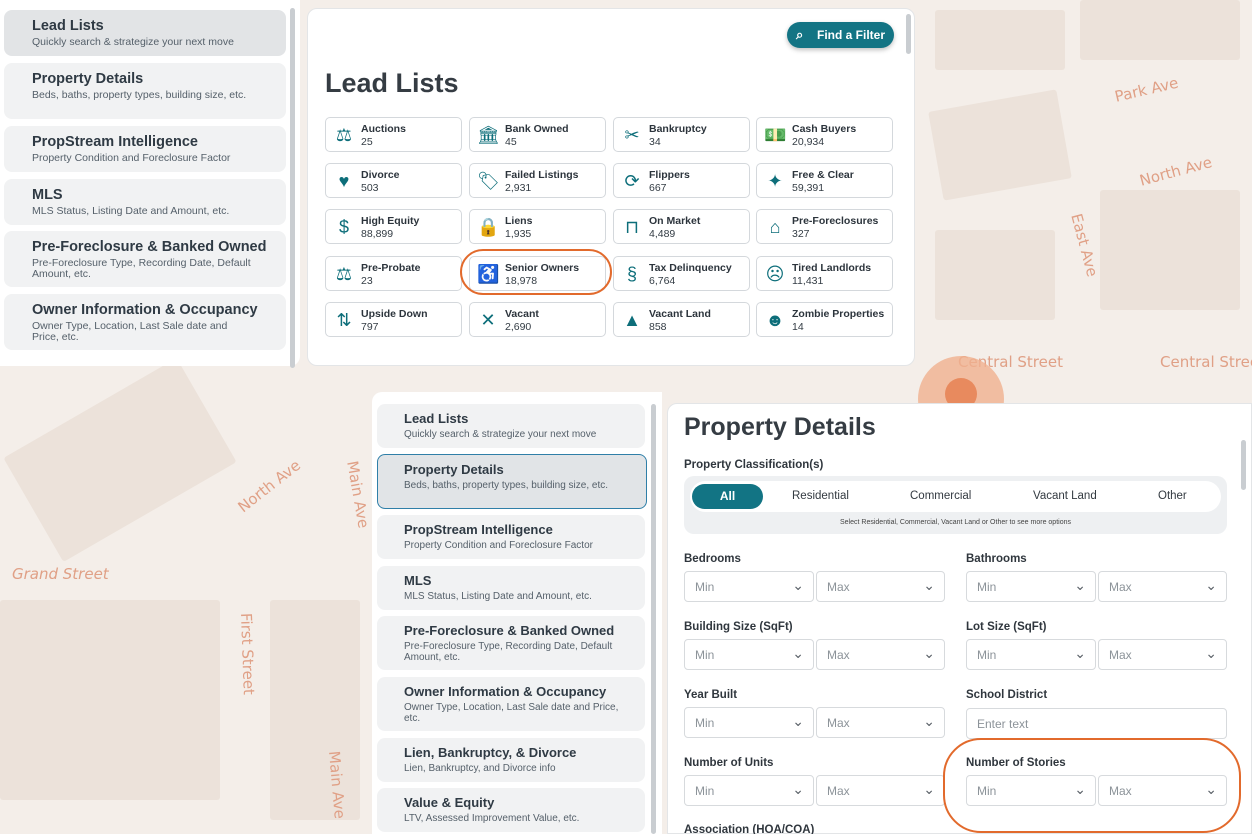  Describe the element at coordinates (518, 188) in the screenshot. I see `tile-count: 2,931` at that location.